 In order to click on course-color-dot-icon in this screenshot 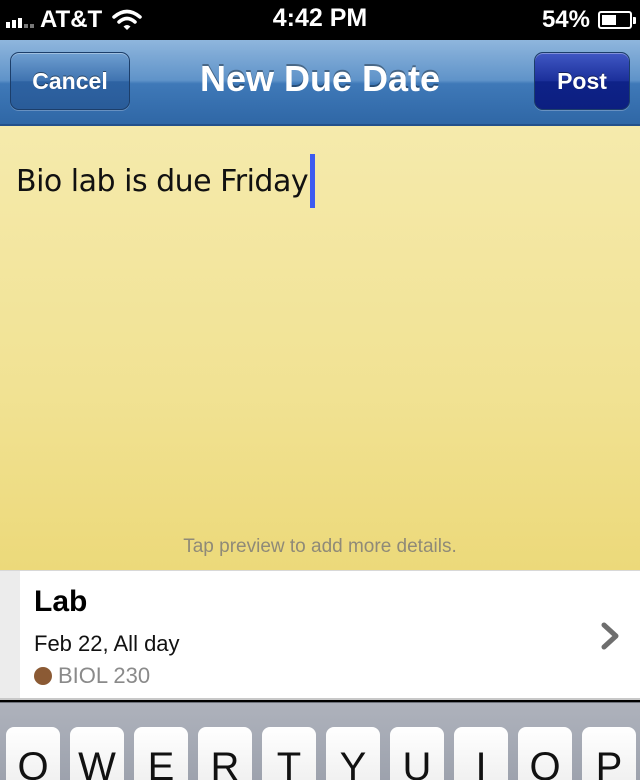, I will do `click(43, 676)`.